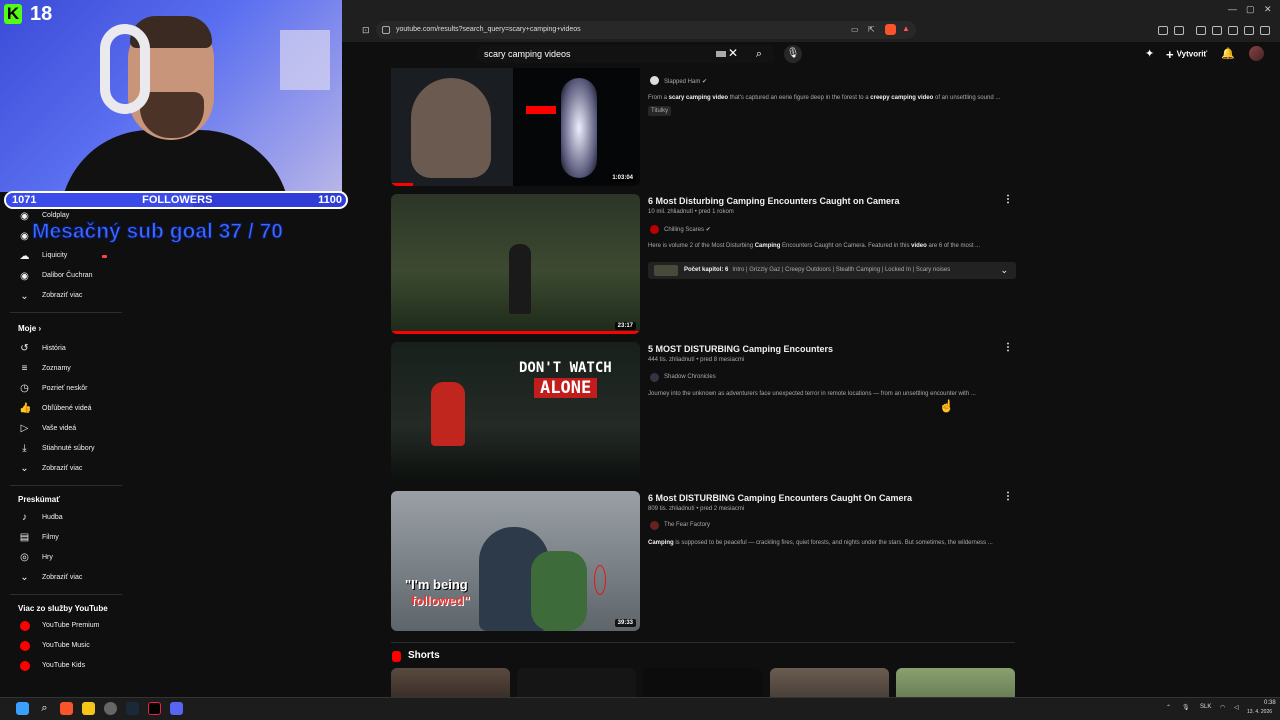 This screenshot has height=720, width=1280. I want to click on followers-goal: 1100, so click(330, 200).